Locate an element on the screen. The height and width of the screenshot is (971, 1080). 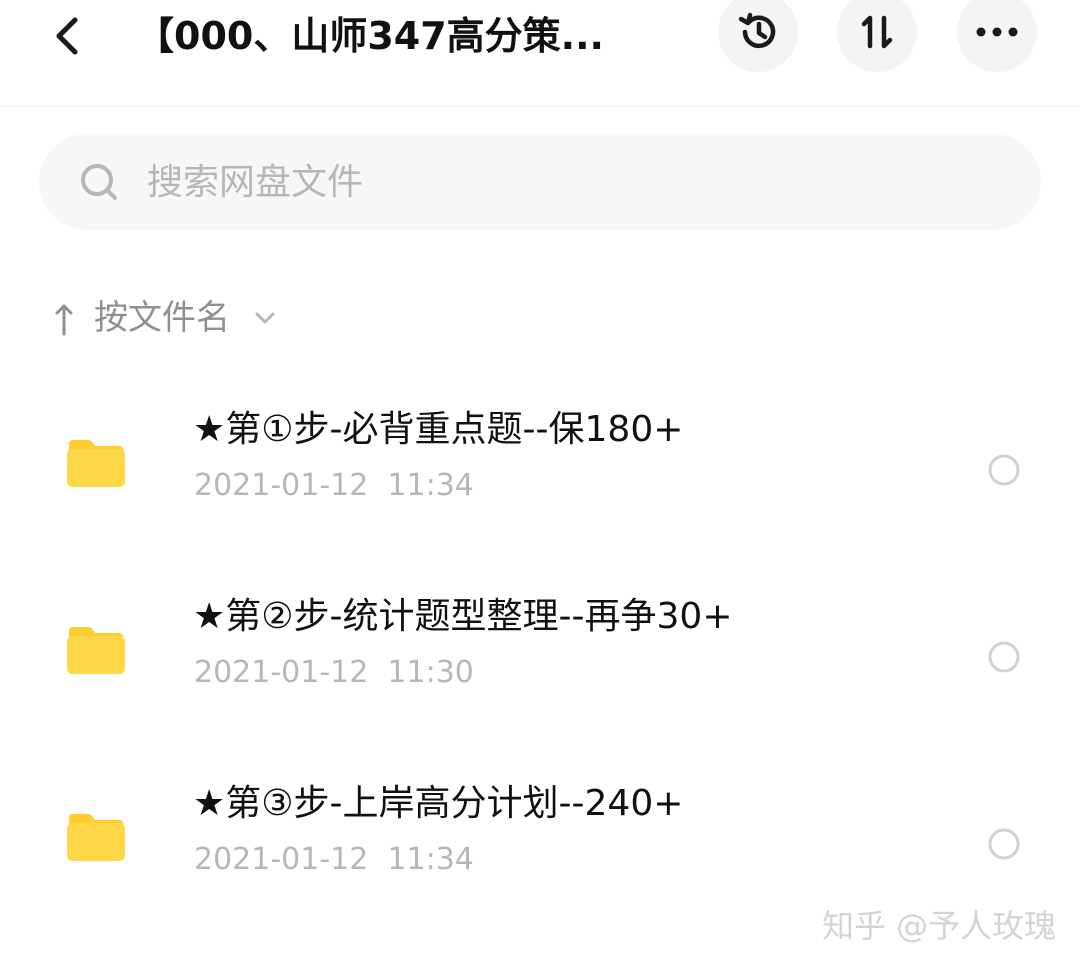
chevron-down-icon is located at coordinates (265, 318).